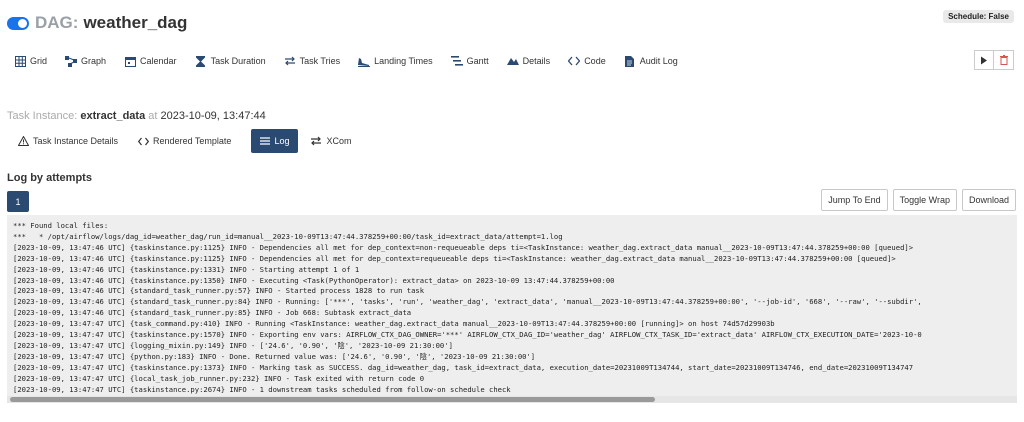  Describe the element at coordinates (42, 116) in the screenshot. I see `task-instance-label: Task Instance:` at that location.